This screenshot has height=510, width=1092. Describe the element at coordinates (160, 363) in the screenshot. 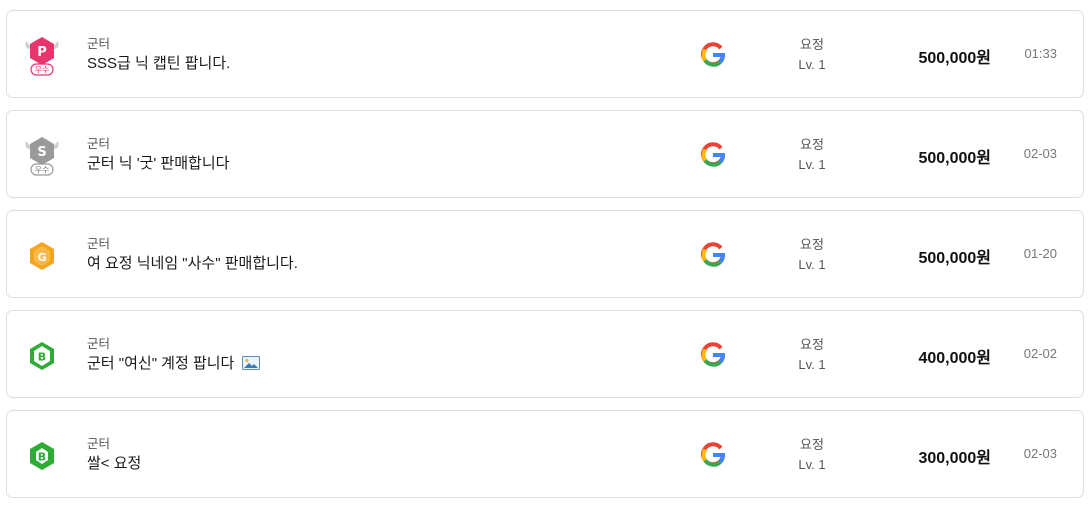

I see `listing-title: 군터 "여신" 계정 팝니다` at that location.